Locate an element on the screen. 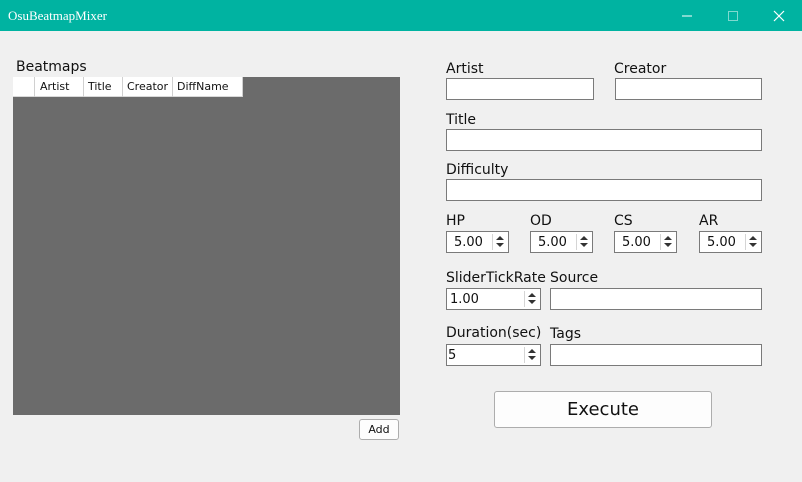 Image resolution: width=802 pixels, height=482 pixels. od-label: OD is located at coordinates (541, 221).